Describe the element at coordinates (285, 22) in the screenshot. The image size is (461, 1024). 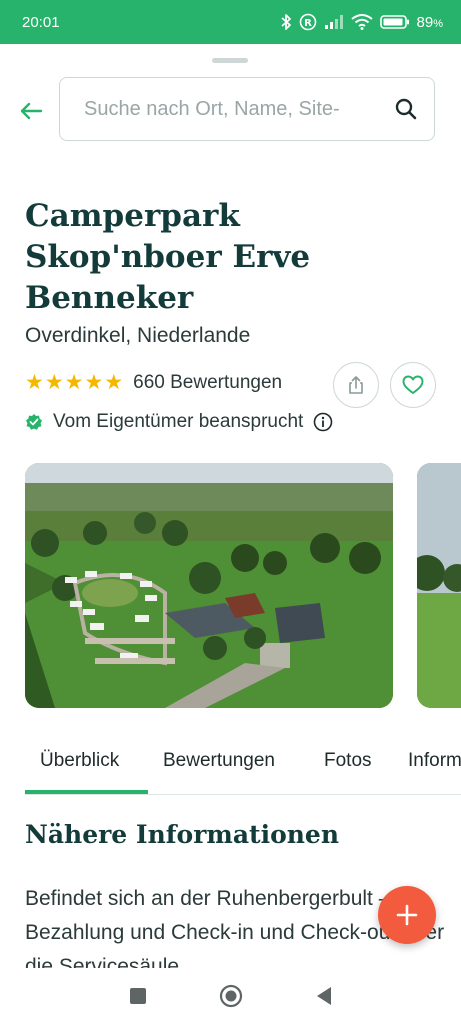
I see `bluetooth-icon` at that location.